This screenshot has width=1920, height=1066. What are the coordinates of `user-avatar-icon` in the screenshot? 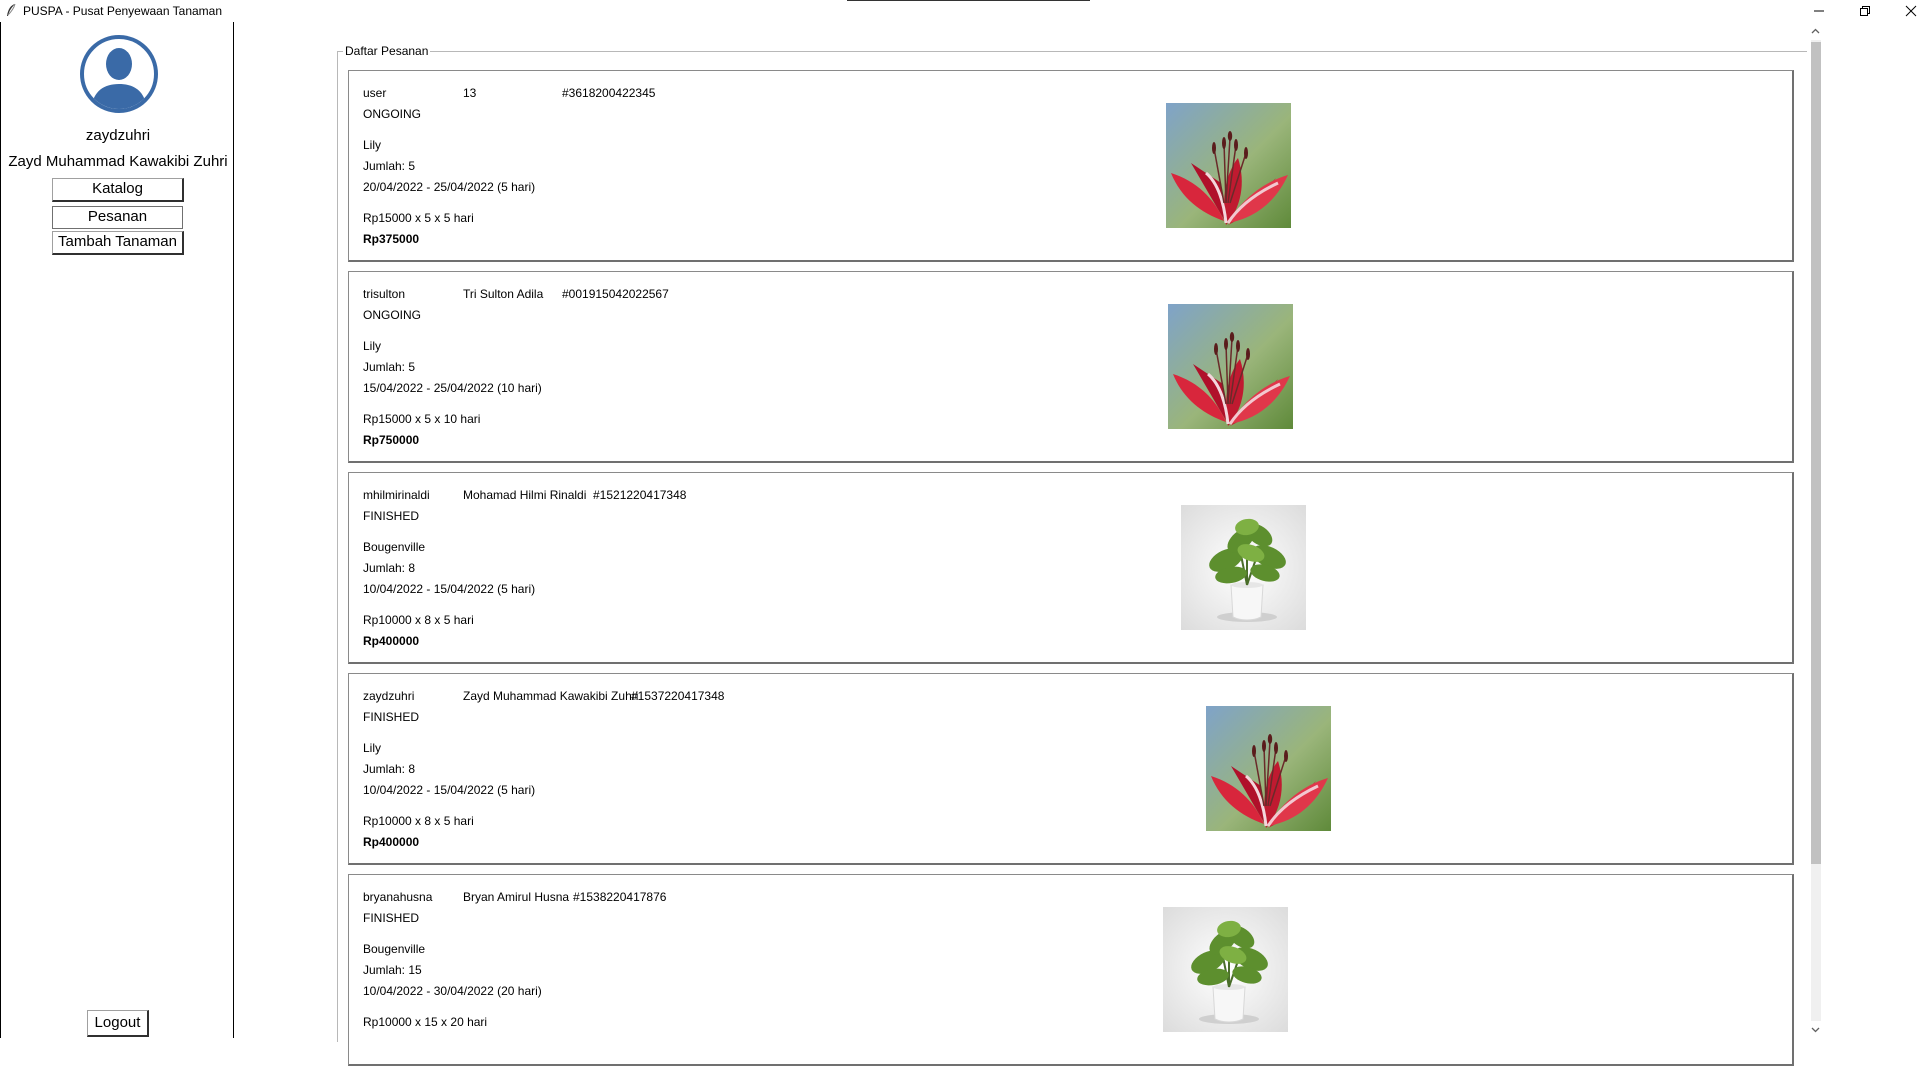 It's located at (119, 74).